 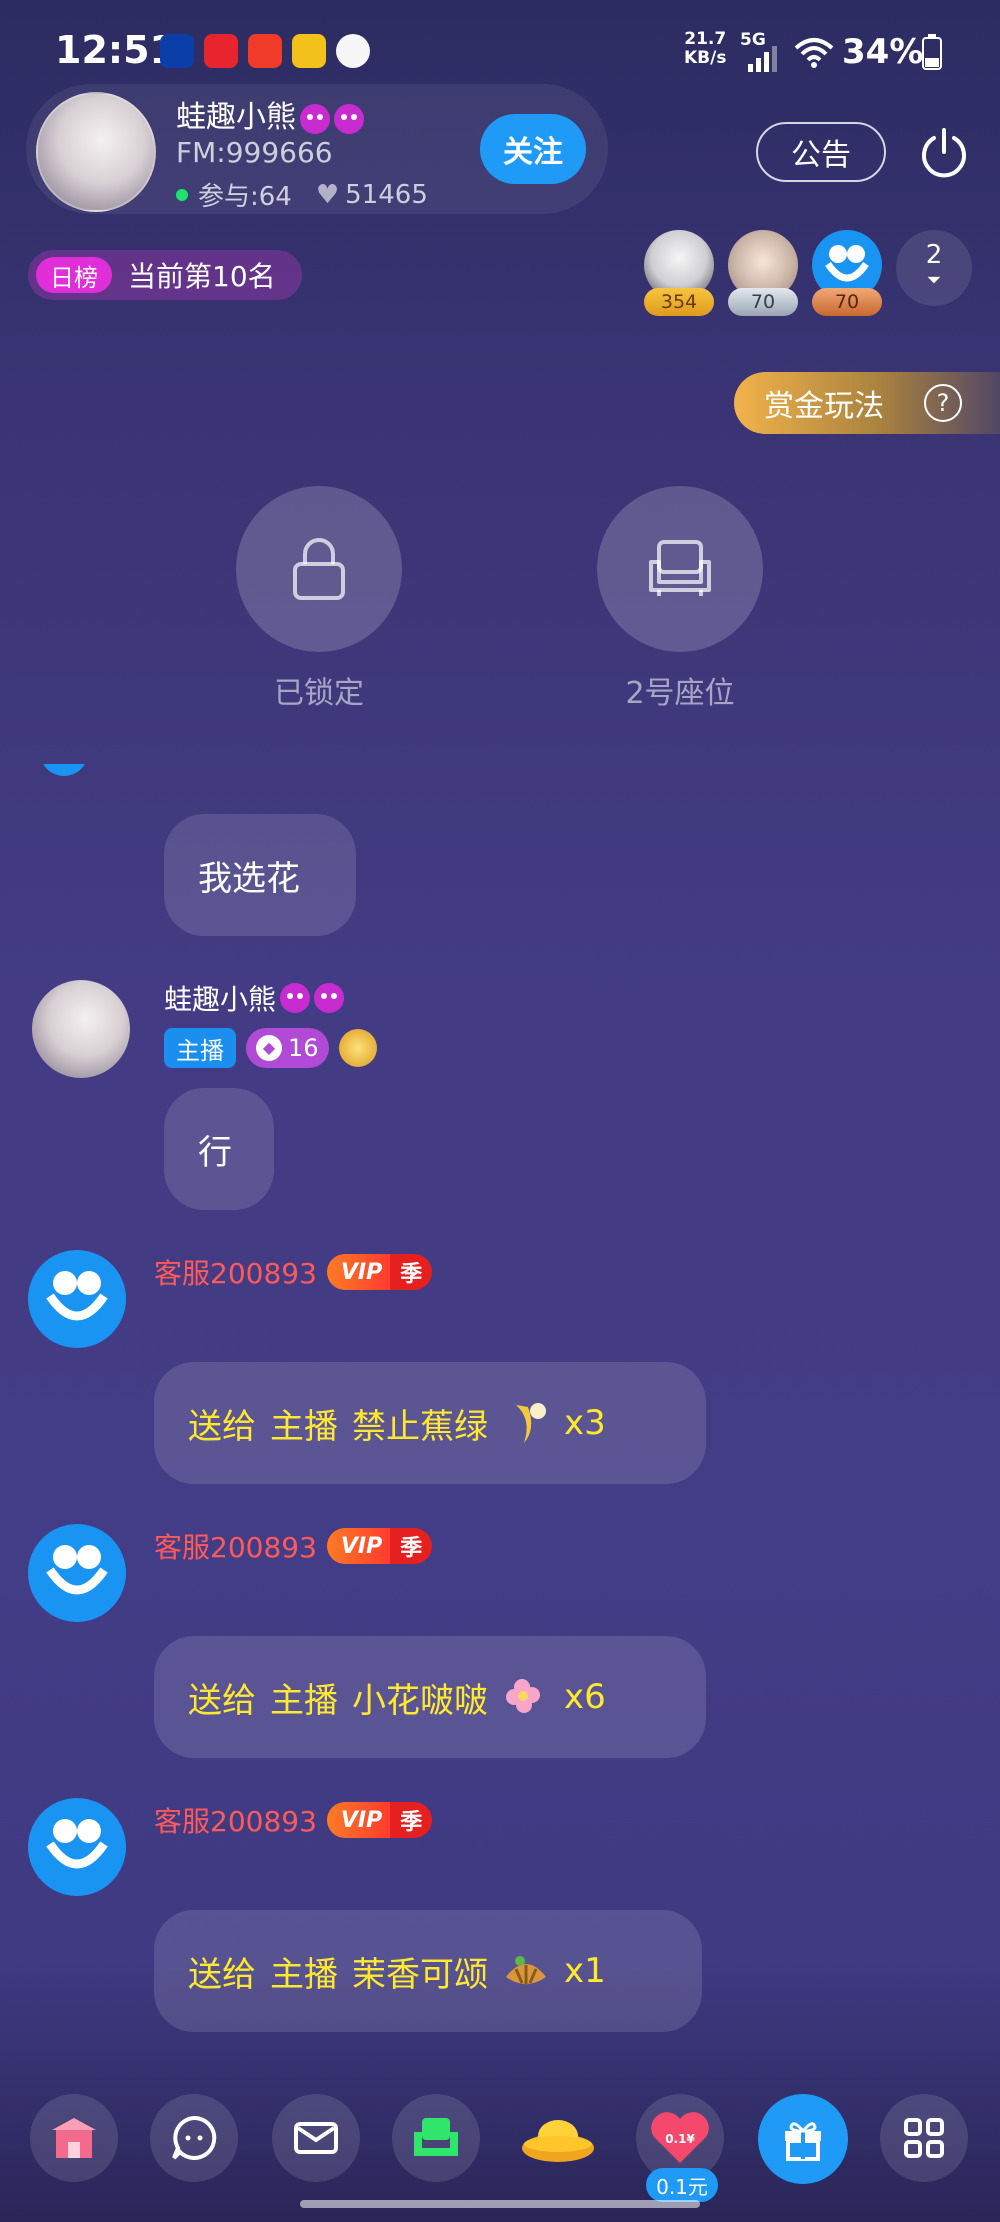 I want to click on gift-message-bubble: 送给 主播 小花啵啵 x6, so click(x=430, y=1697).